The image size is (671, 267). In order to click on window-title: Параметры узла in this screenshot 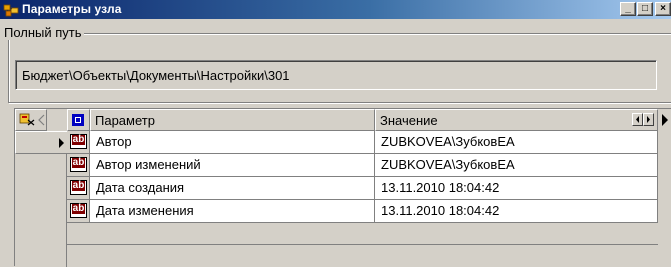, I will do `click(72, 9)`.